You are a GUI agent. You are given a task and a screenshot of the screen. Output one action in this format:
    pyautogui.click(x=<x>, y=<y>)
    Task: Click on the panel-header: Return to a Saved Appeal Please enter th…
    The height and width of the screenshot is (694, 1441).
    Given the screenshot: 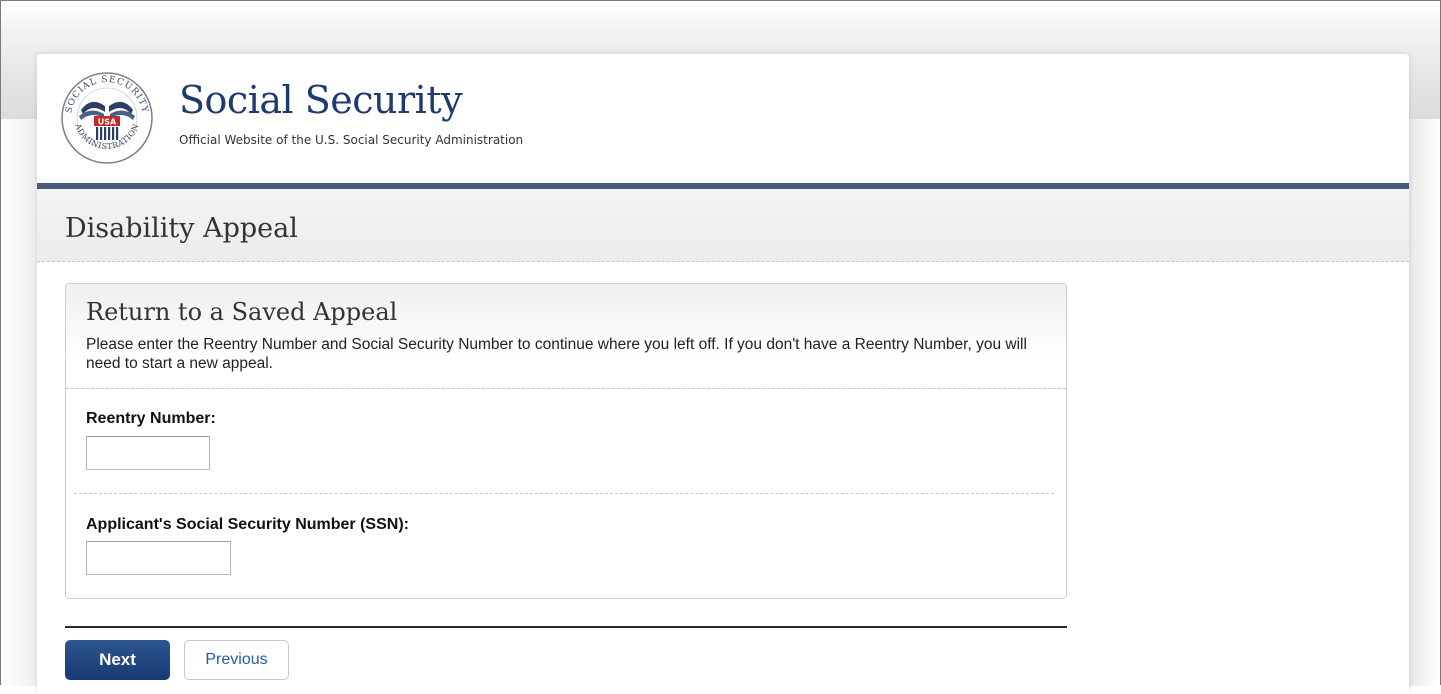 What is the action you would take?
    pyautogui.click(x=566, y=336)
    